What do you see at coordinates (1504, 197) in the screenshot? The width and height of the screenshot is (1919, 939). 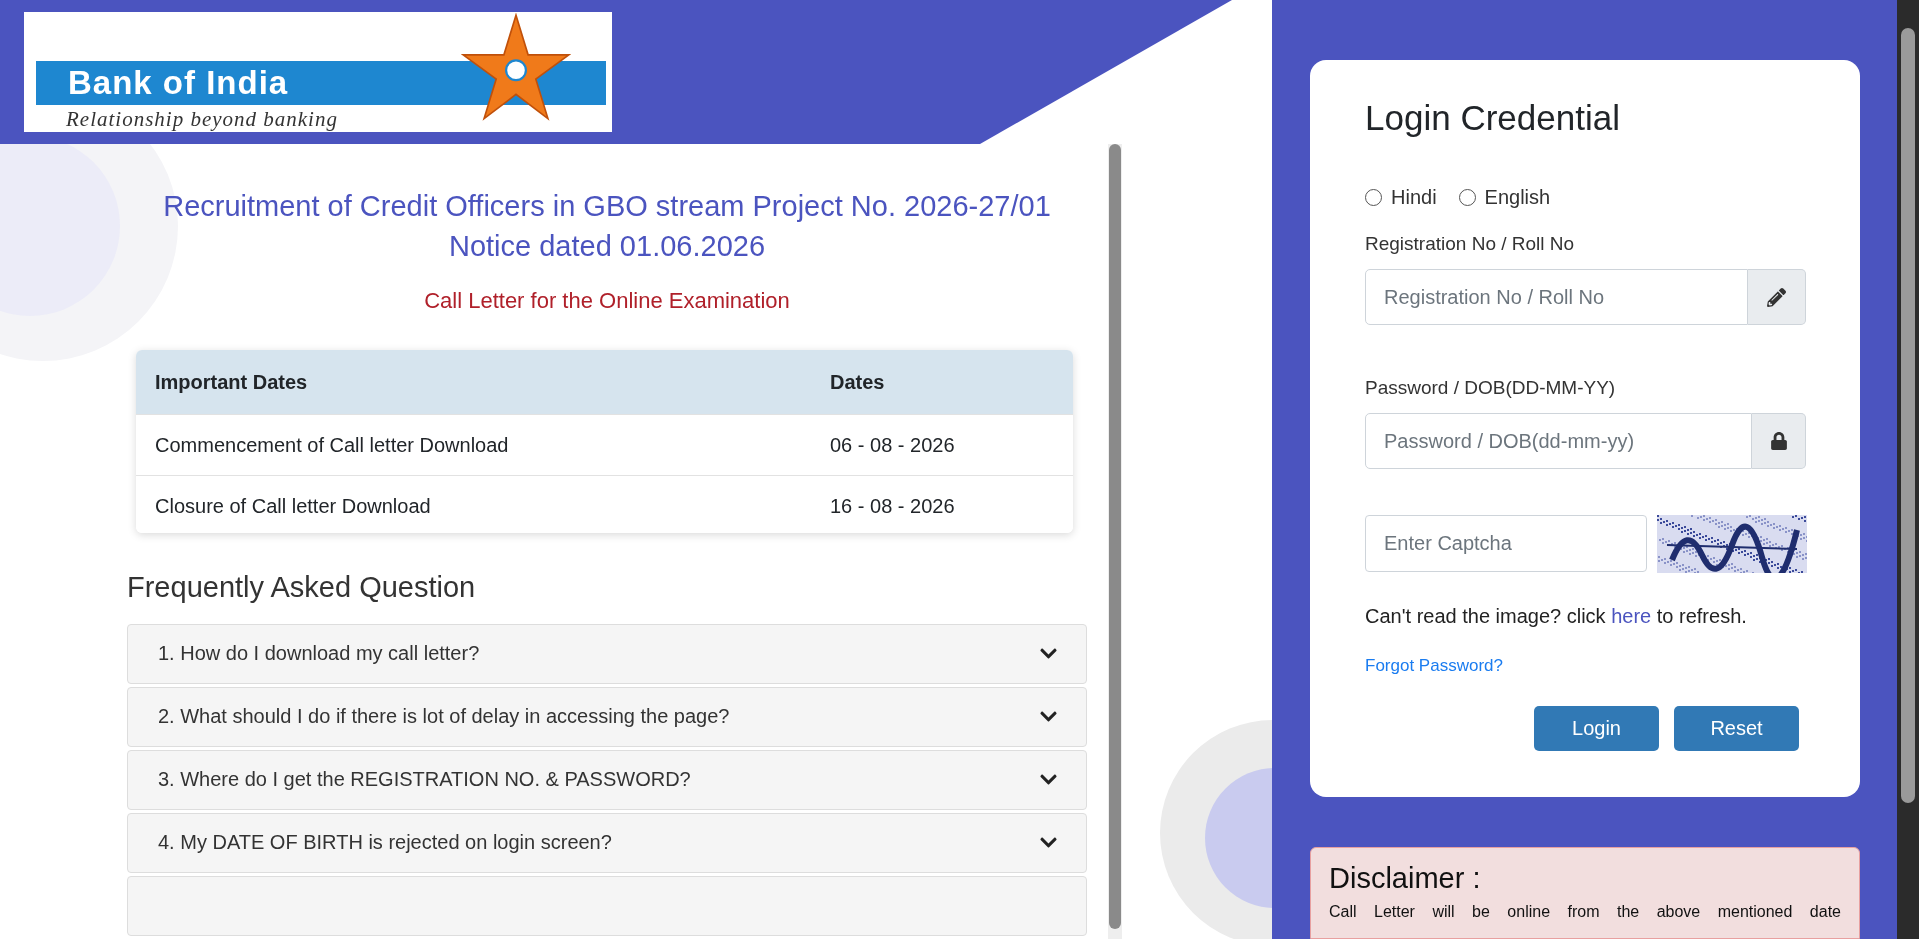 I see `language-radio: English` at bounding box center [1504, 197].